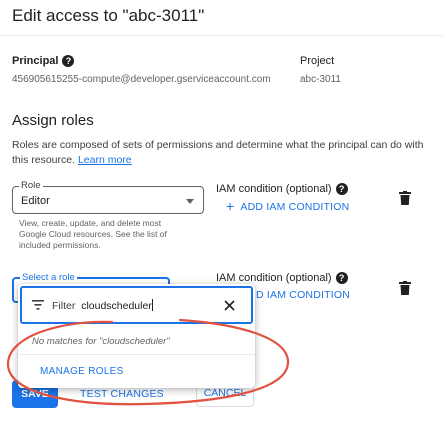 The image size is (443, 426). I want to click on highlight-annotation, so click(148, 362).